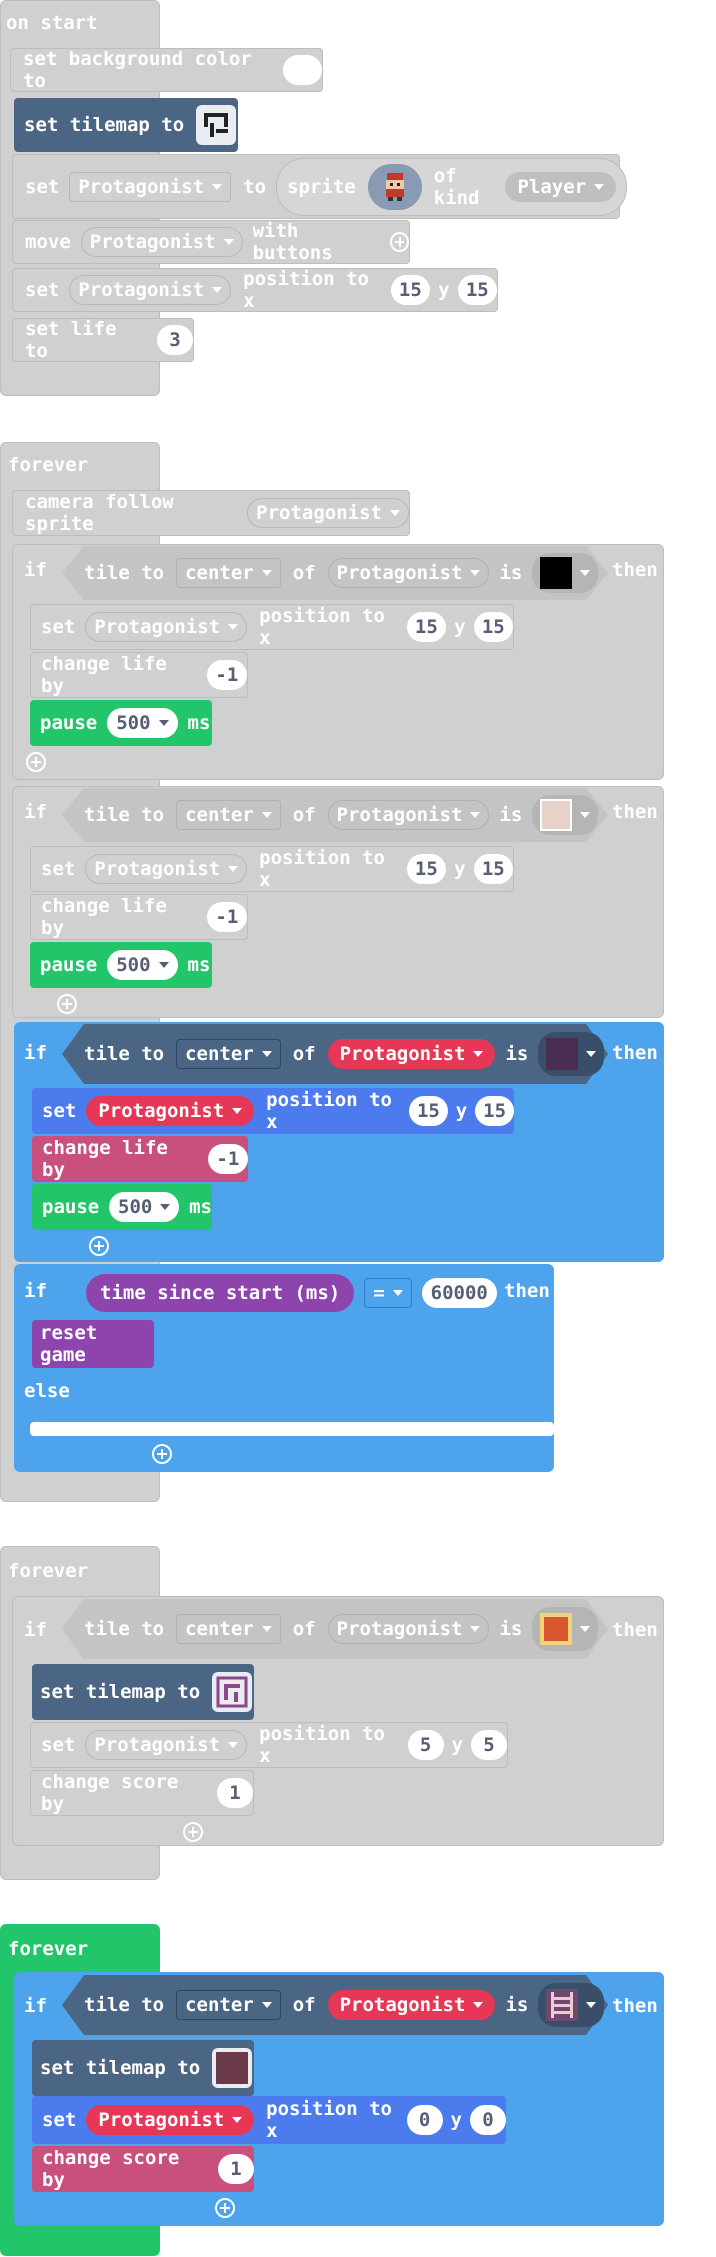 This screenshot has height=2257, width=716. I want to click on set-sprite-block: set Protagonist to sprite of kind Player, so click(320, 186).